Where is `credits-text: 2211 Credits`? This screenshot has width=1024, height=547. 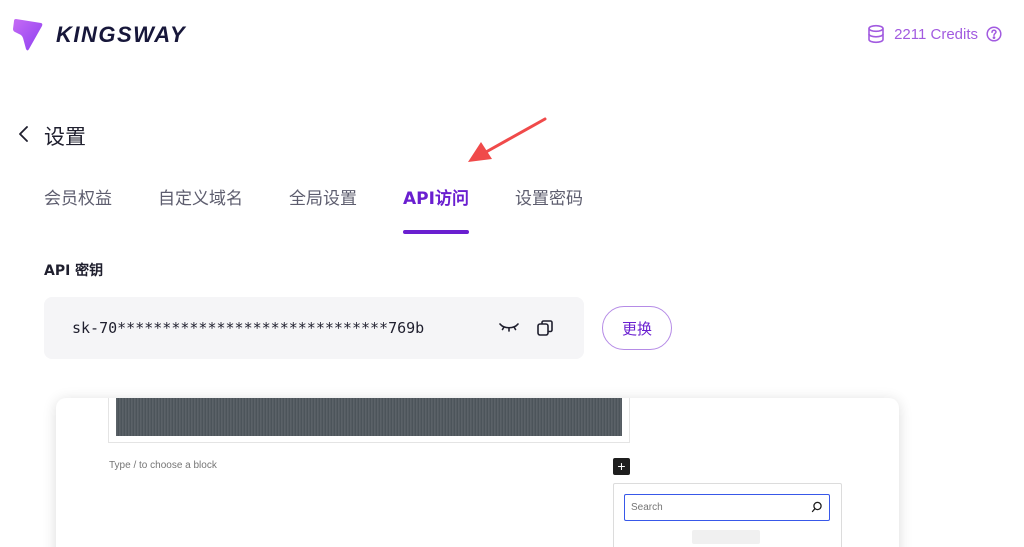
credits-text: 2211 Credits is located at coordinates (936, 34).